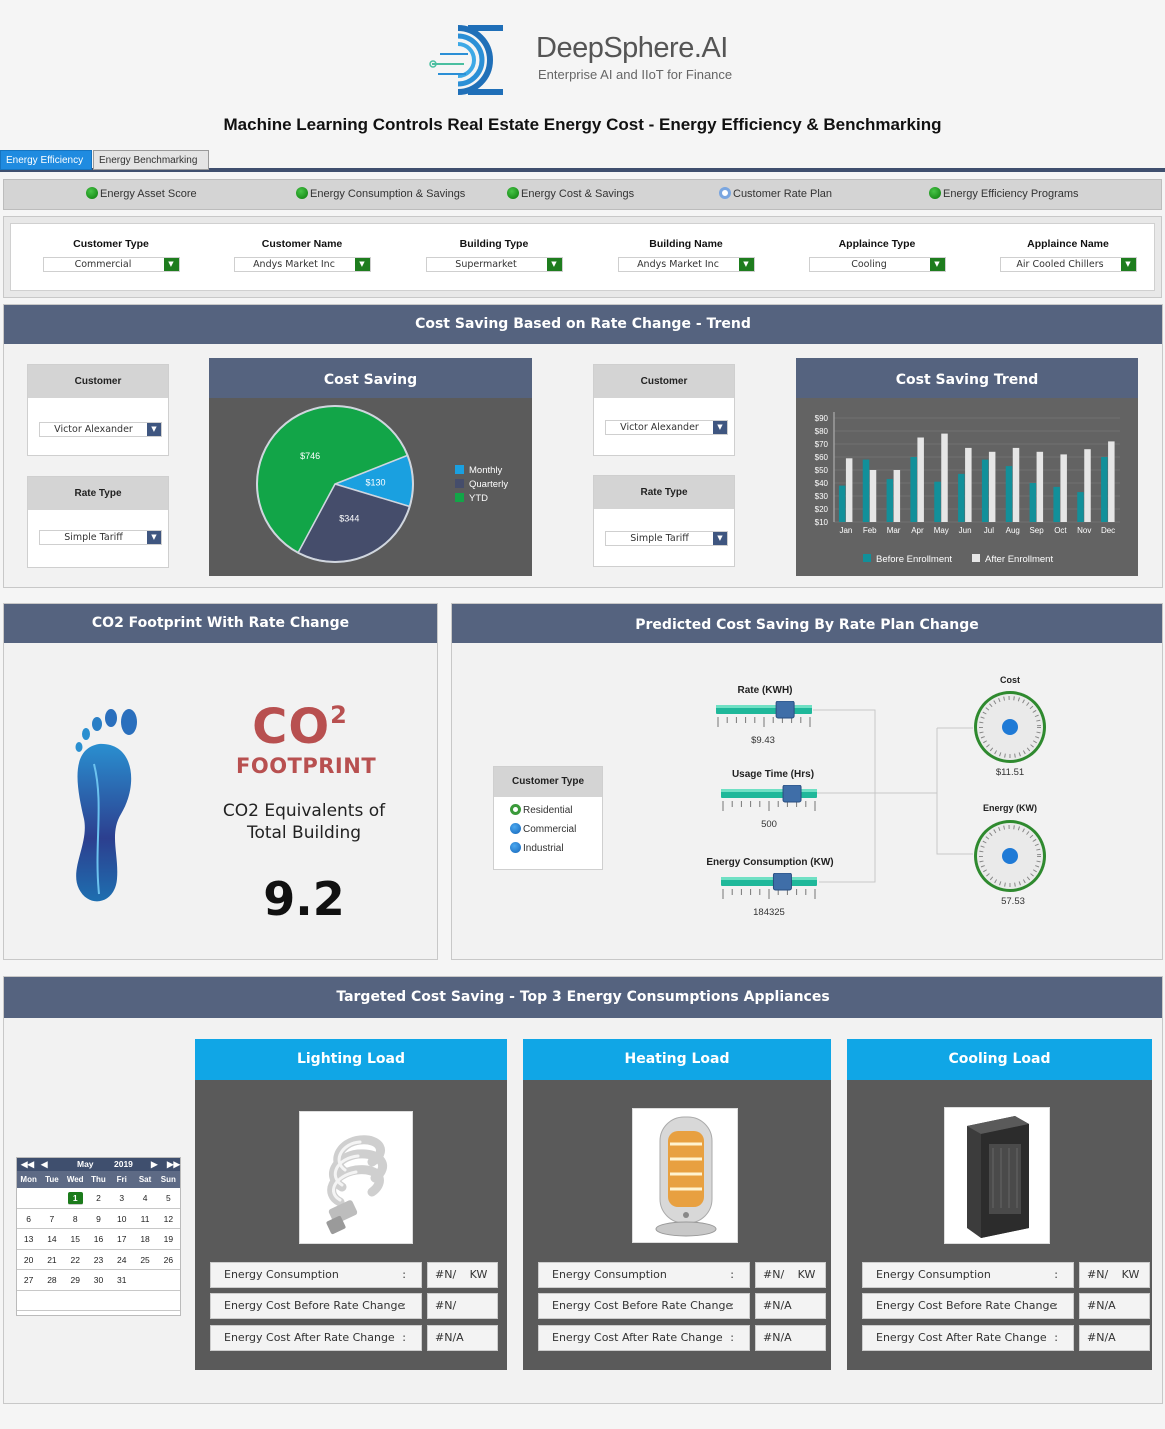 Image resolution: width=1165 pixels, height=1429 pixels. Describe the element at coordinates (27, 1164) in the screenshot. I see `calendar-first-icon: ◀◀` at that location.